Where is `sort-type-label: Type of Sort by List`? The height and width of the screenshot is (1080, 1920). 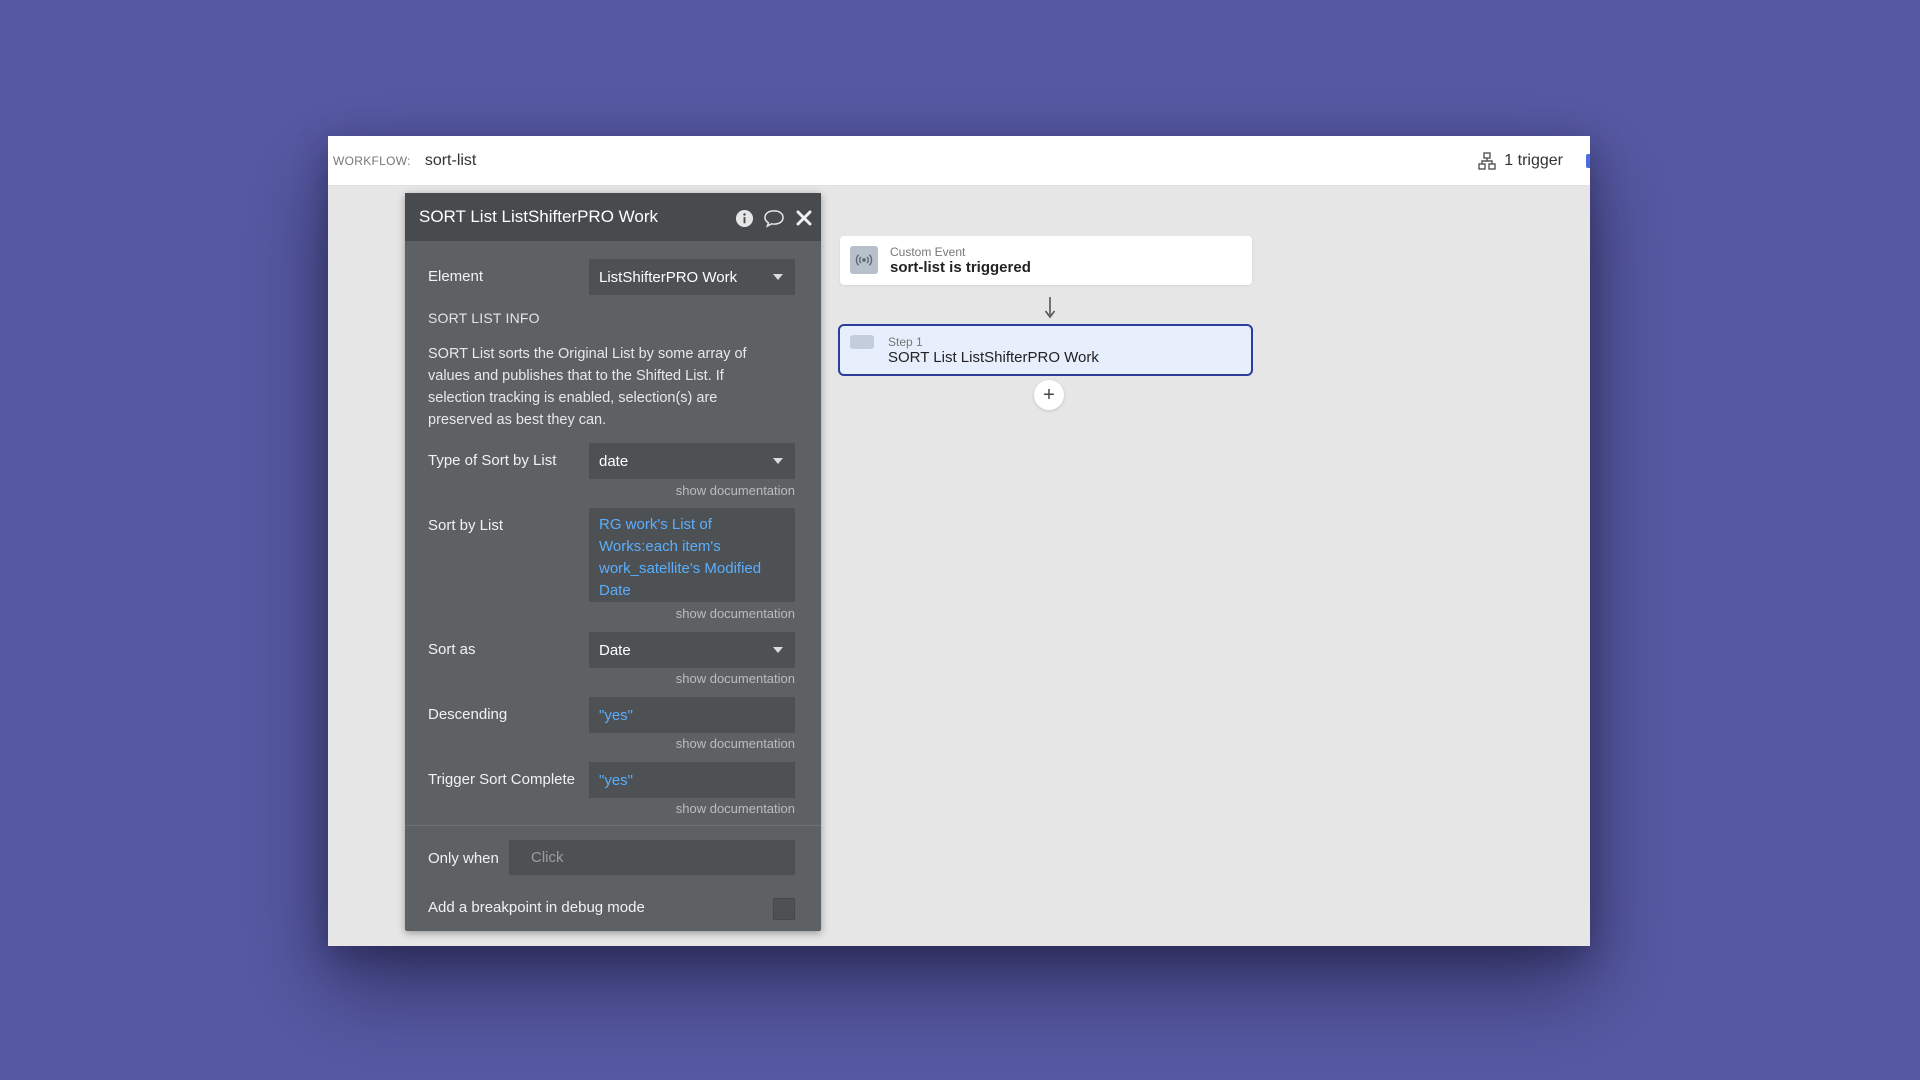 sort-type-label: Type of Sort by List is located at coordinates (492, 460).